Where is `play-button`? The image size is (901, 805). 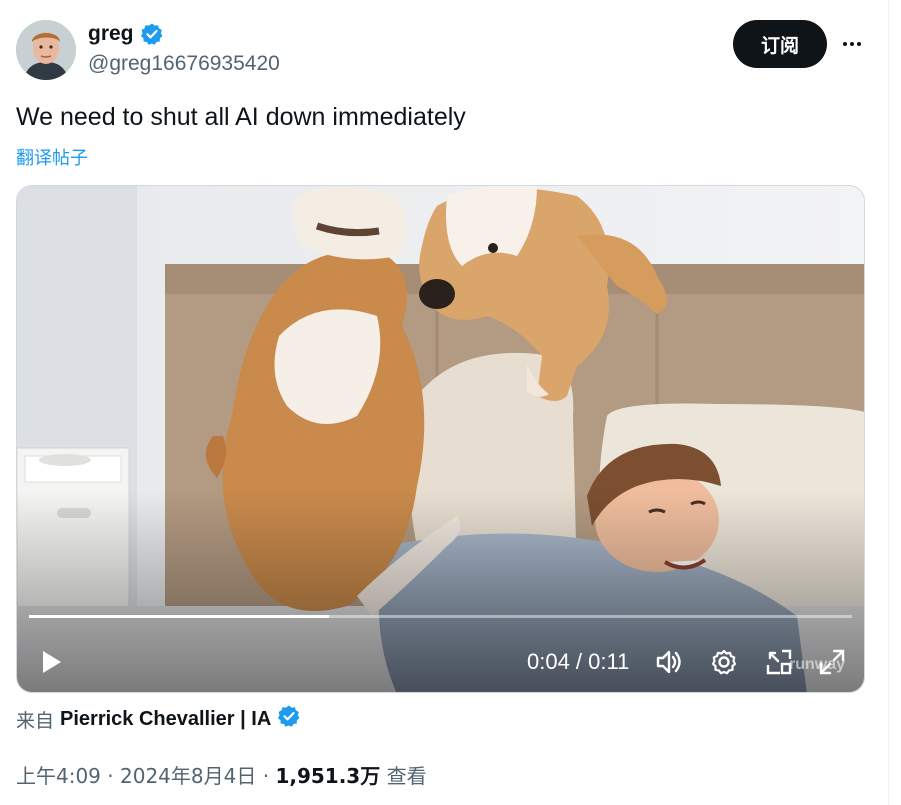 play-button is located at coordinates (51, 662).